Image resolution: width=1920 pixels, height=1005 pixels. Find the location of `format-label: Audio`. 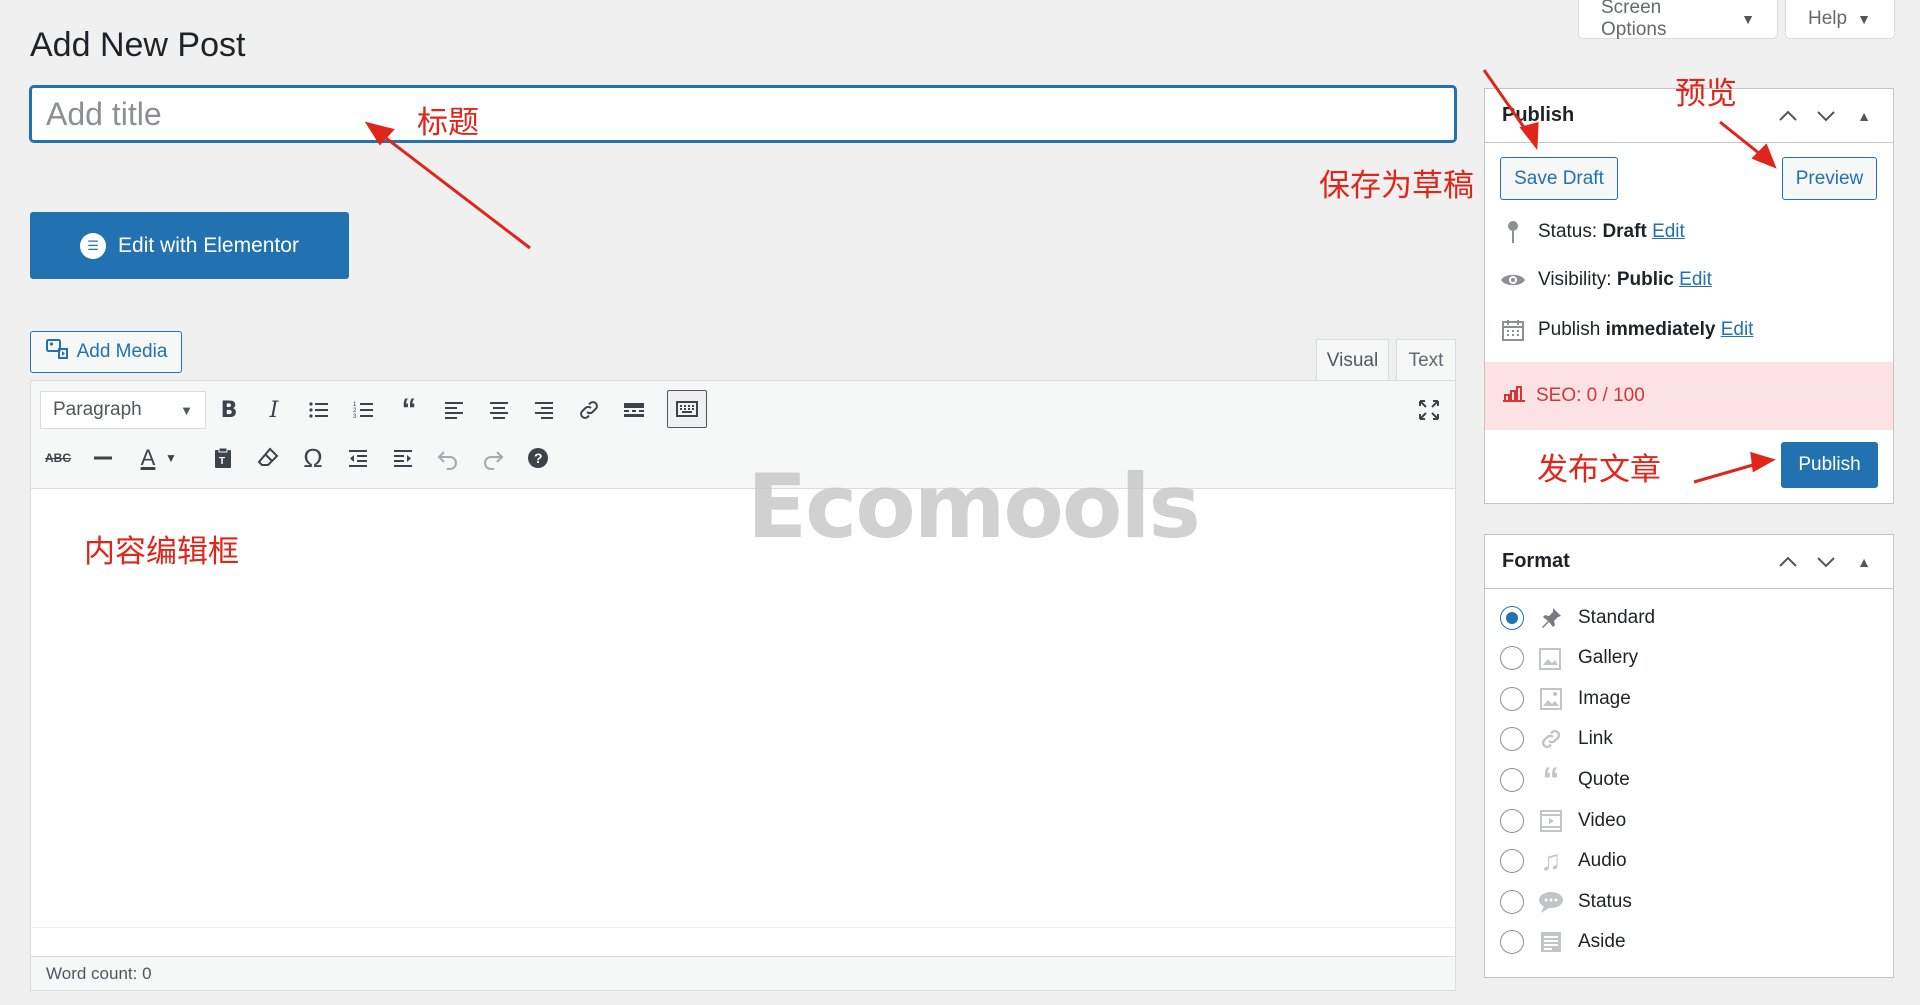

format-label: Audio is located at coordinates (1602, 860).